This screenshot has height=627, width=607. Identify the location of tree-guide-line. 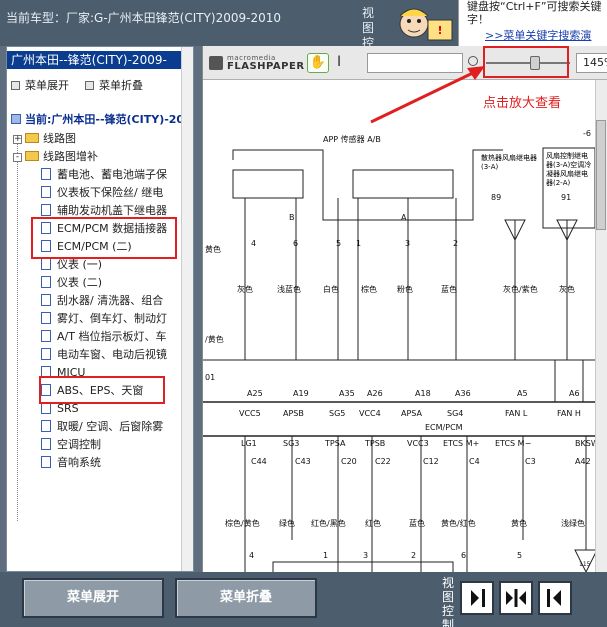
(17, 331).